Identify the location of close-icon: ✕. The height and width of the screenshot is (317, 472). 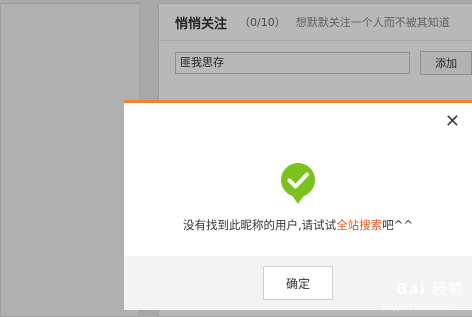
(452, 122).